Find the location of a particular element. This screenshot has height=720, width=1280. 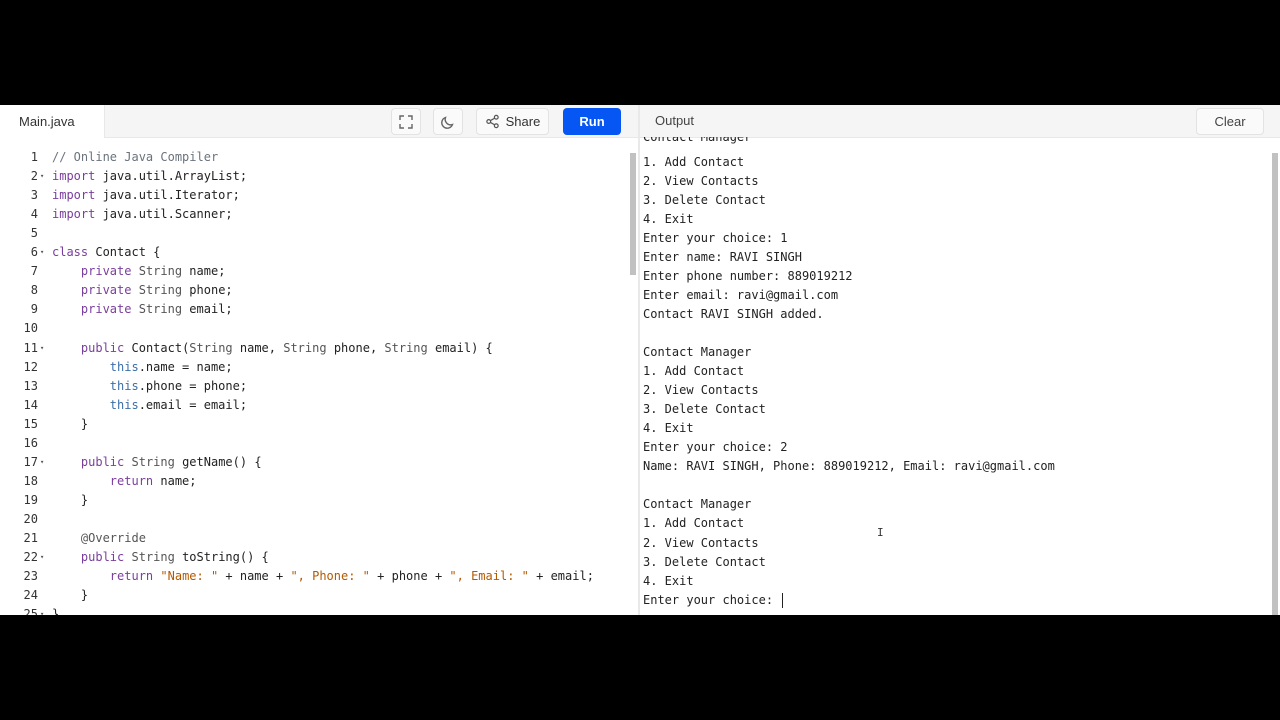

line-number: 3 is located at coordinates (34, 195).